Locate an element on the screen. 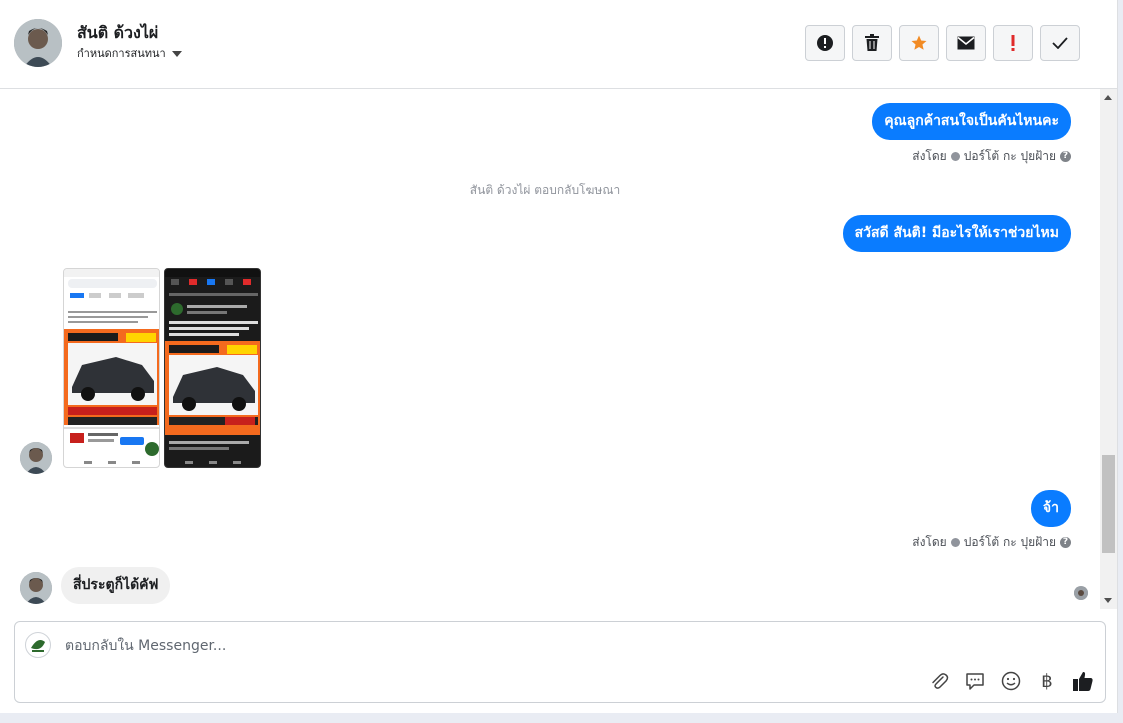 This screenshot has width=1123, height=723. report-button is located at coordinates (825, 43).